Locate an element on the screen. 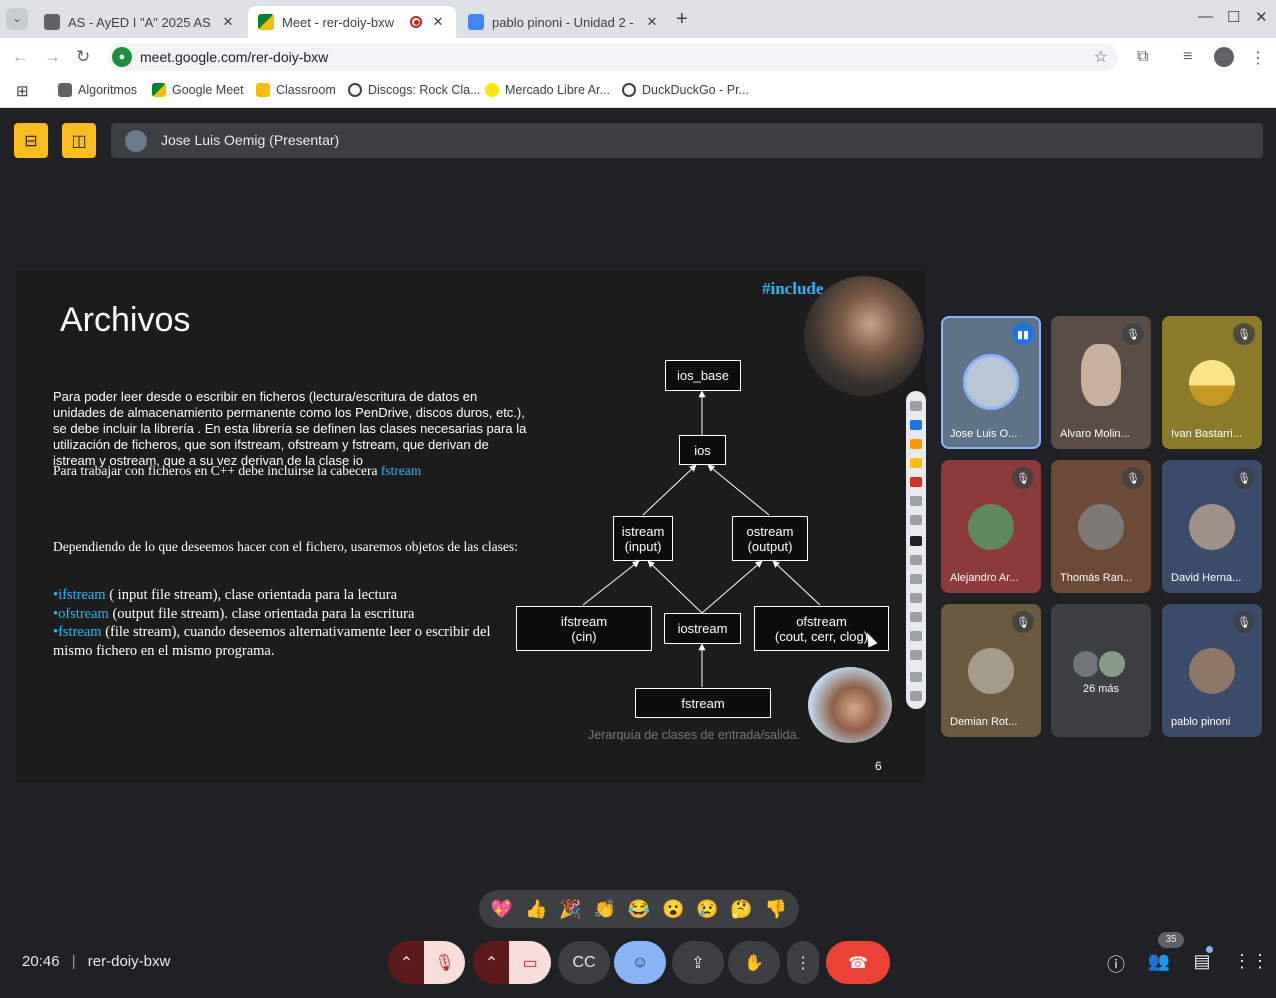 The height and width of the screenshot is (998, 1276). camera-options-chevron-icon: ⌃ is located at coordinates (491, 962).